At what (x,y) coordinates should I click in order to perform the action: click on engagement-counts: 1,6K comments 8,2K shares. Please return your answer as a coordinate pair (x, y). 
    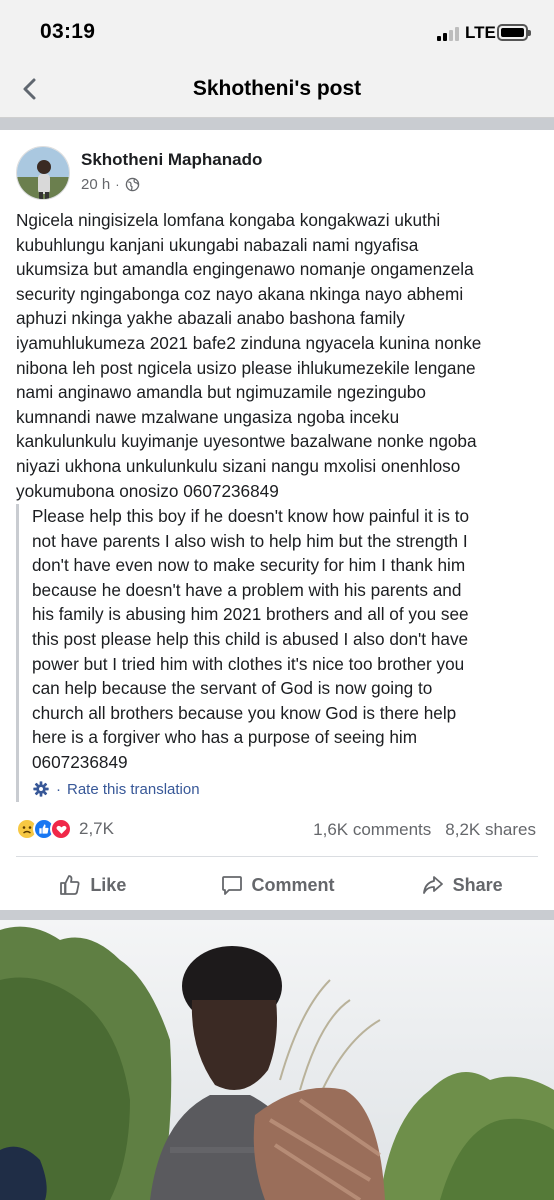
    Looking at the image, I should click on (424, 830).